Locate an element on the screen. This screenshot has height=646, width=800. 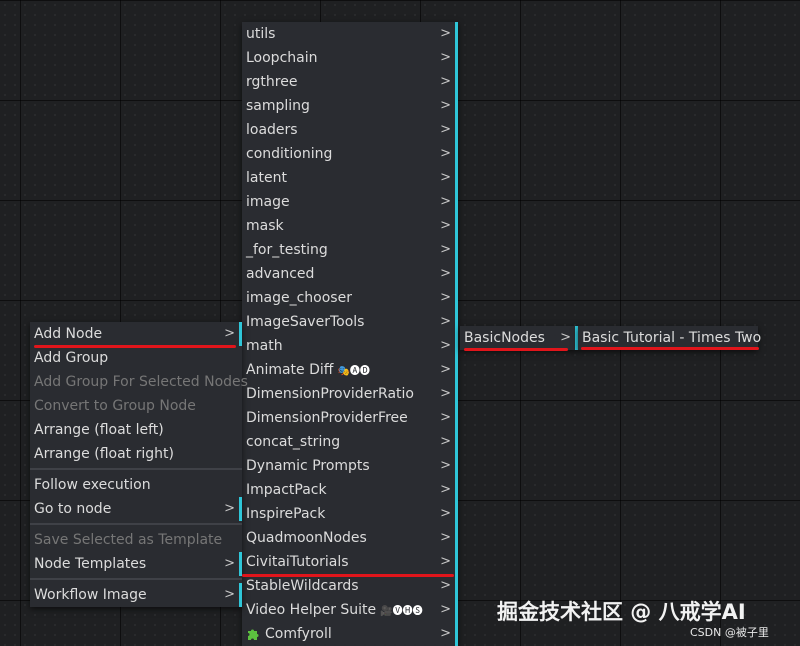
menu-item-arrange-float-right: Arrange (float right) is located at coordinates (136, 454).